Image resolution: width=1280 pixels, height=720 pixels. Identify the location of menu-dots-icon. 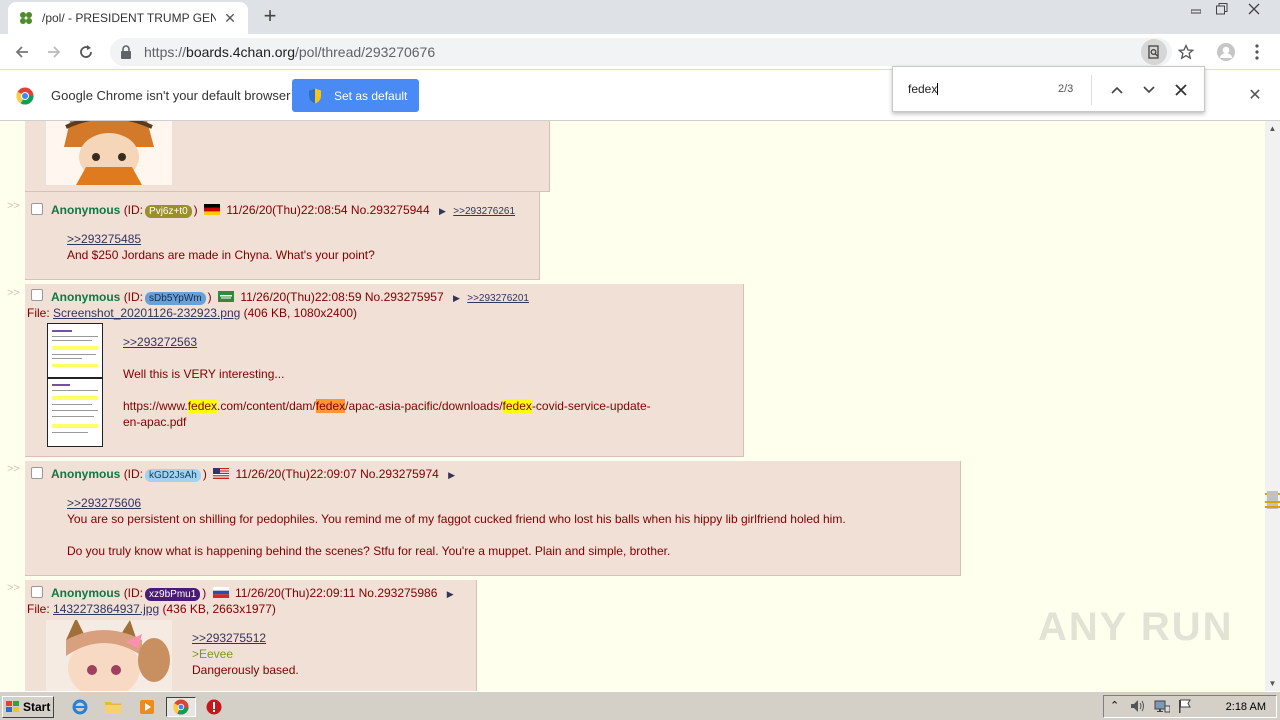
(1257, 52).